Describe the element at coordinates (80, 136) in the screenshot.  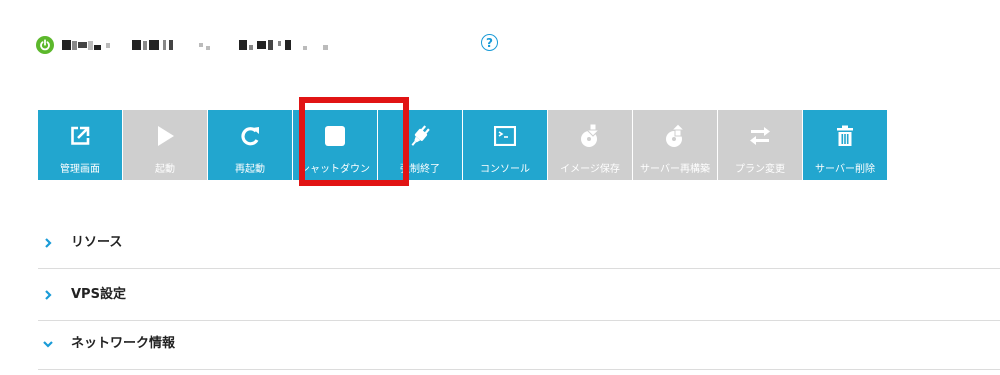
I see `external-link-icon` at that location.